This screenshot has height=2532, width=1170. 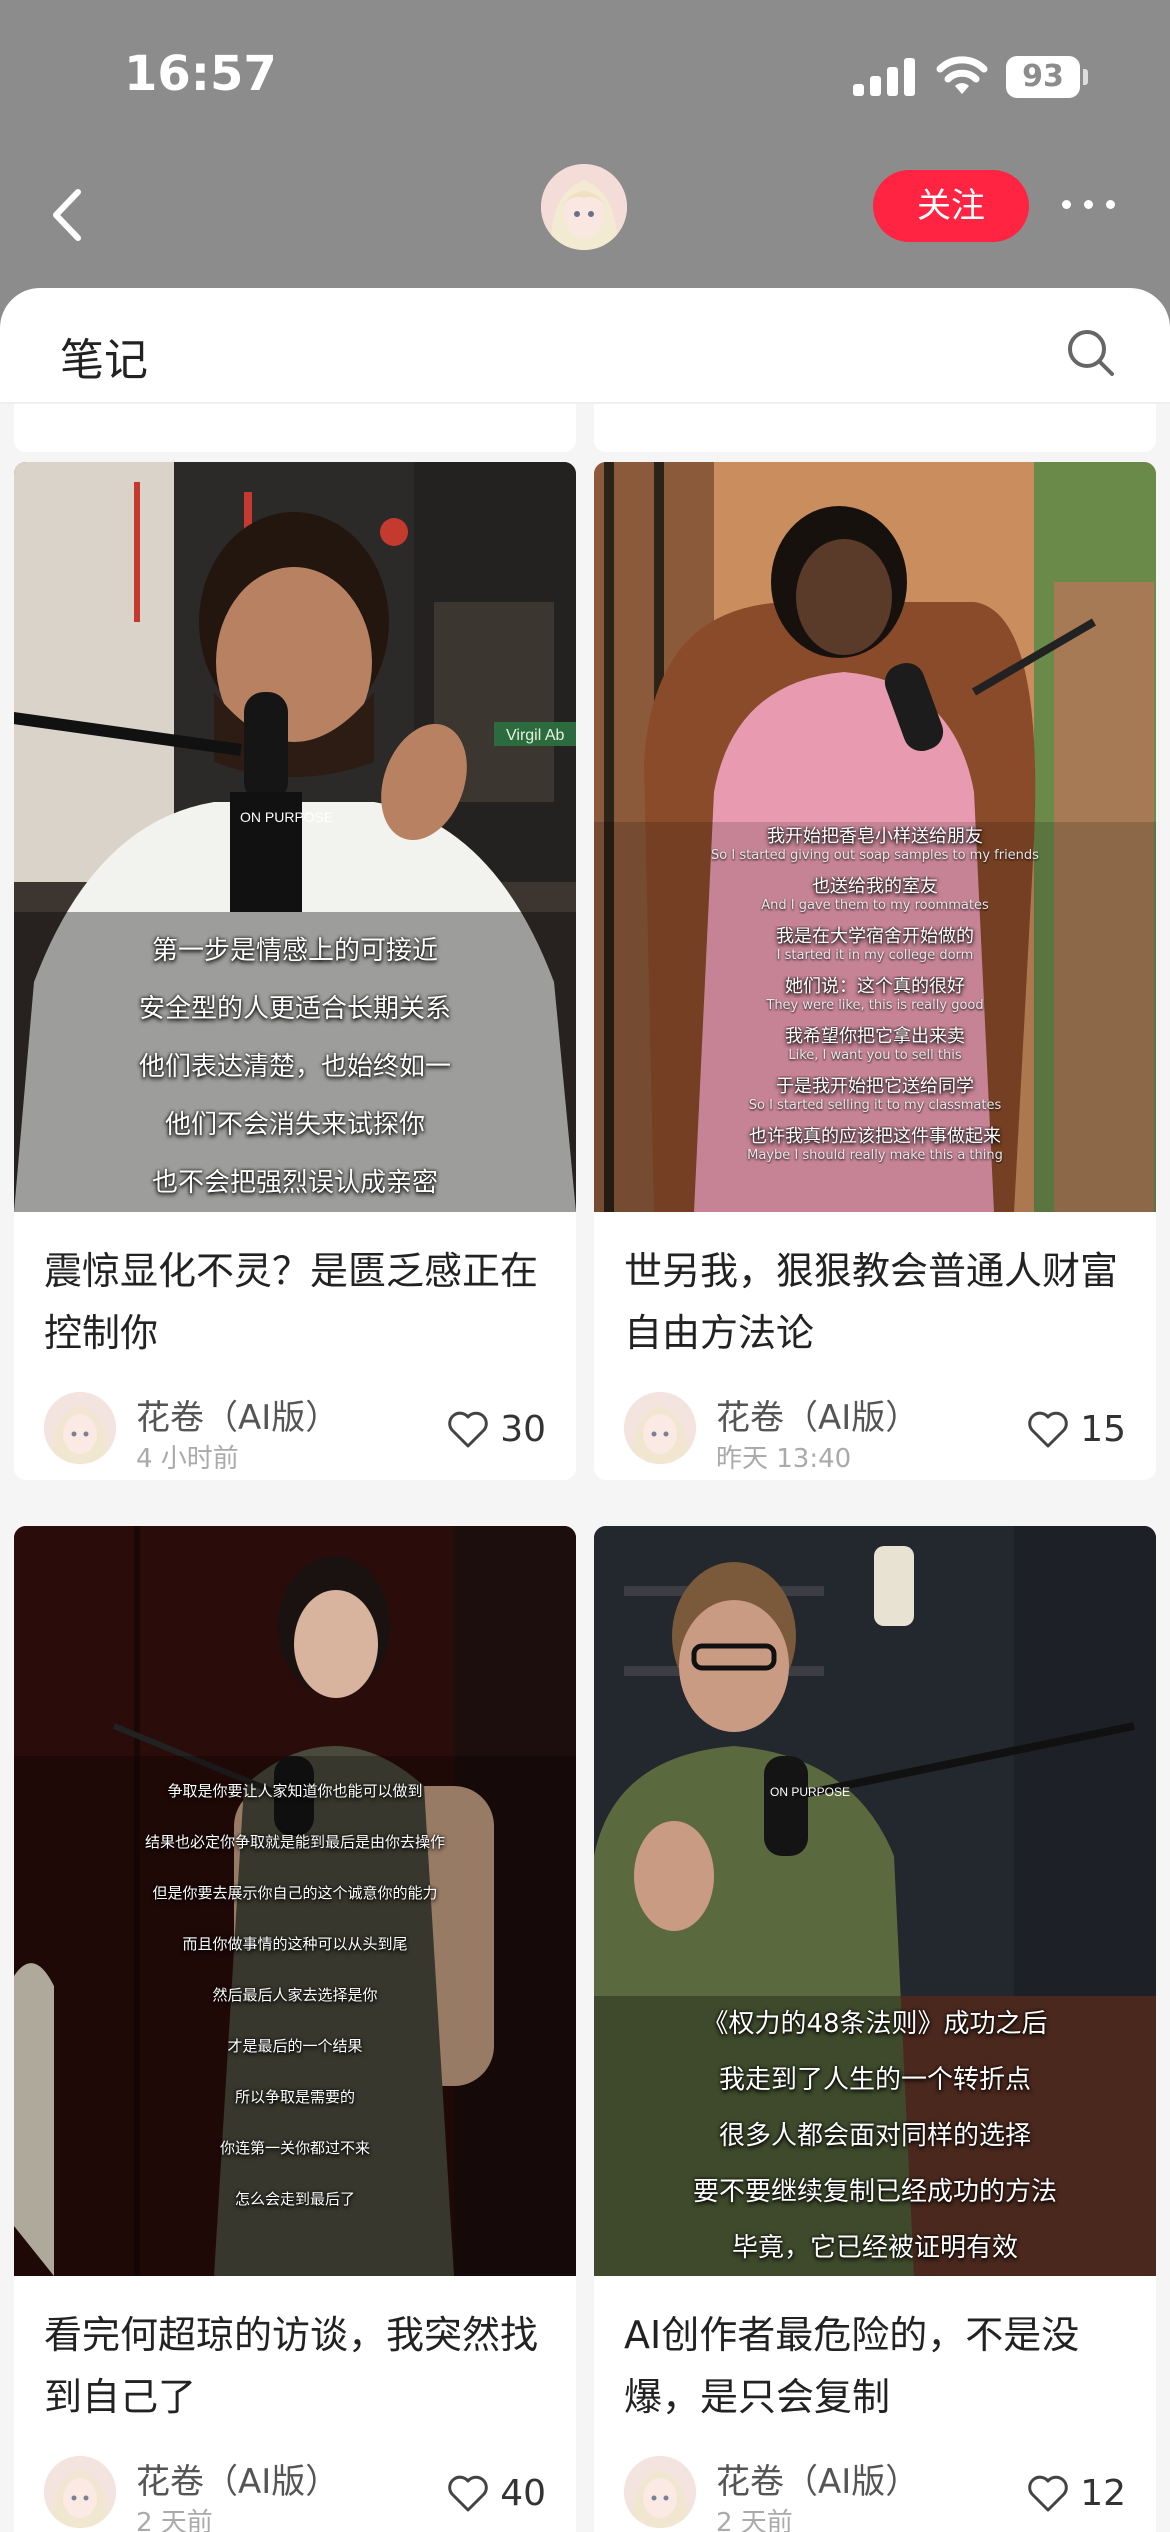 I want to click on caption-line: 安全型的人更适合长期关系, so click(x=294, y=1009).